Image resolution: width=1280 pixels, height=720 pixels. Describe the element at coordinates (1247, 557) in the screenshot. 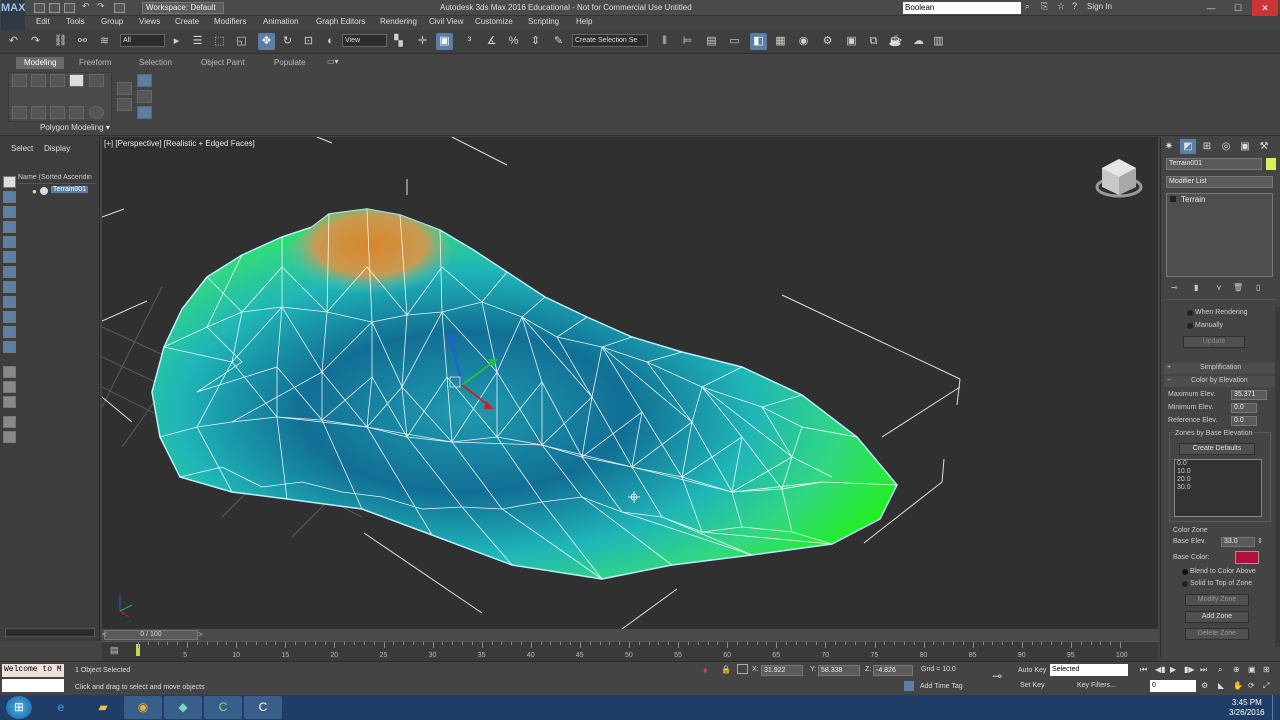

I see `base-color-swatch` at that location.